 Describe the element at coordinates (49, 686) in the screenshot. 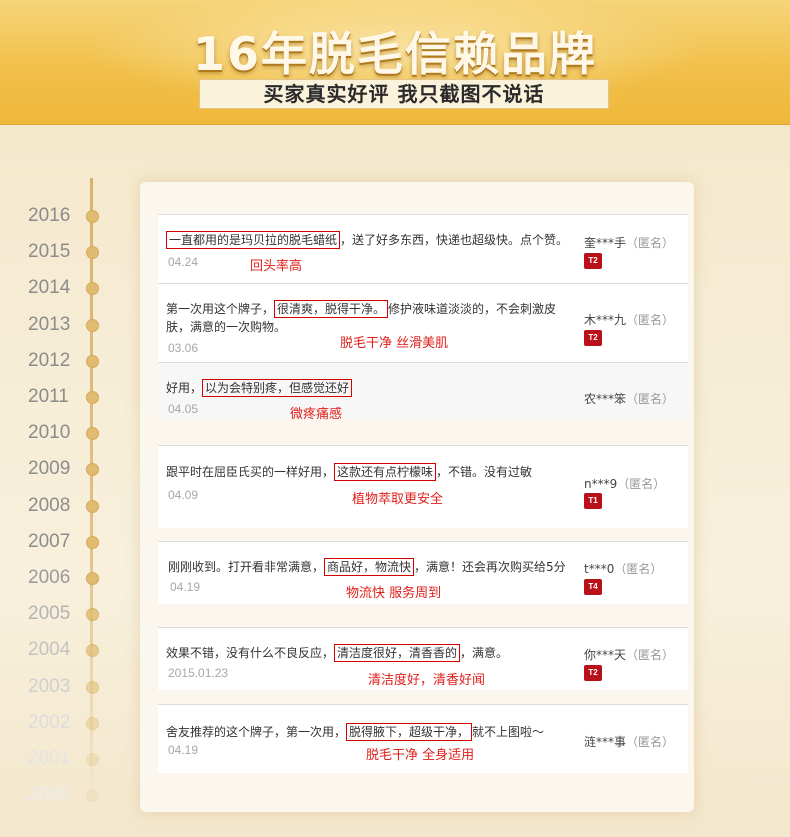

I see `timeline-year: 2003` at that location.